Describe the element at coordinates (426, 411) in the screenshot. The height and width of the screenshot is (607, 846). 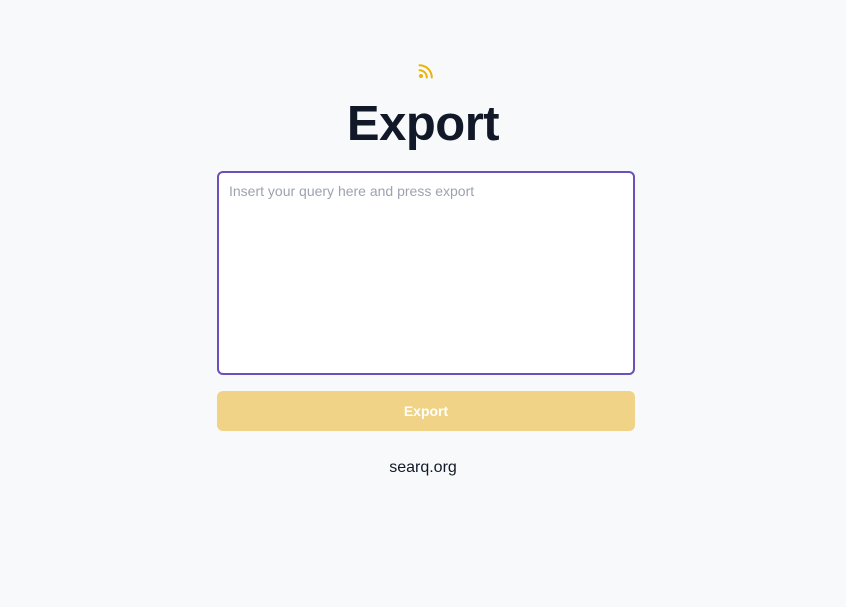
I see `export-button: Export` at that location.